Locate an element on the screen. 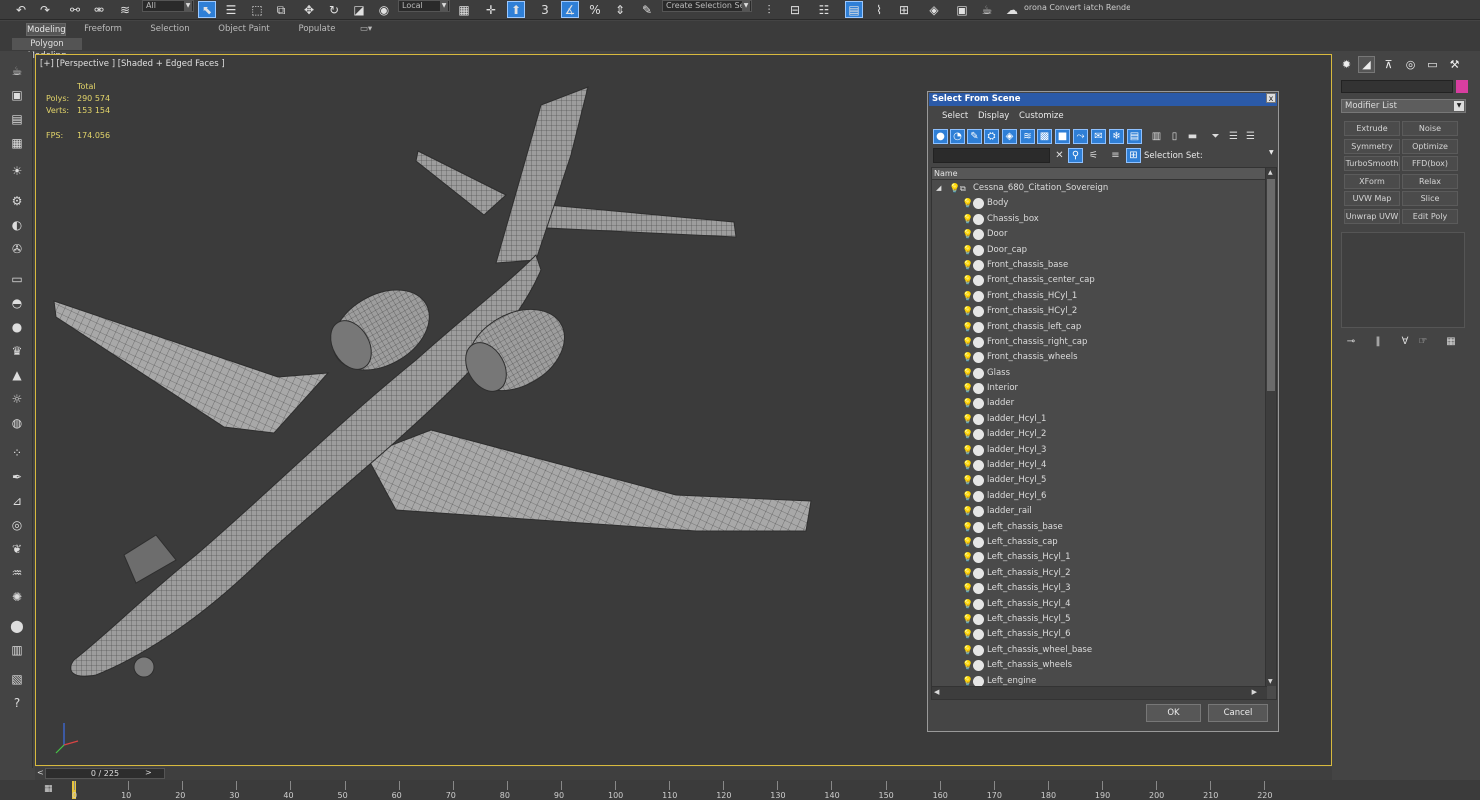 This screenshot has height=800, width=1480. light-icon: ☀ is located at coordinates (17, 170).